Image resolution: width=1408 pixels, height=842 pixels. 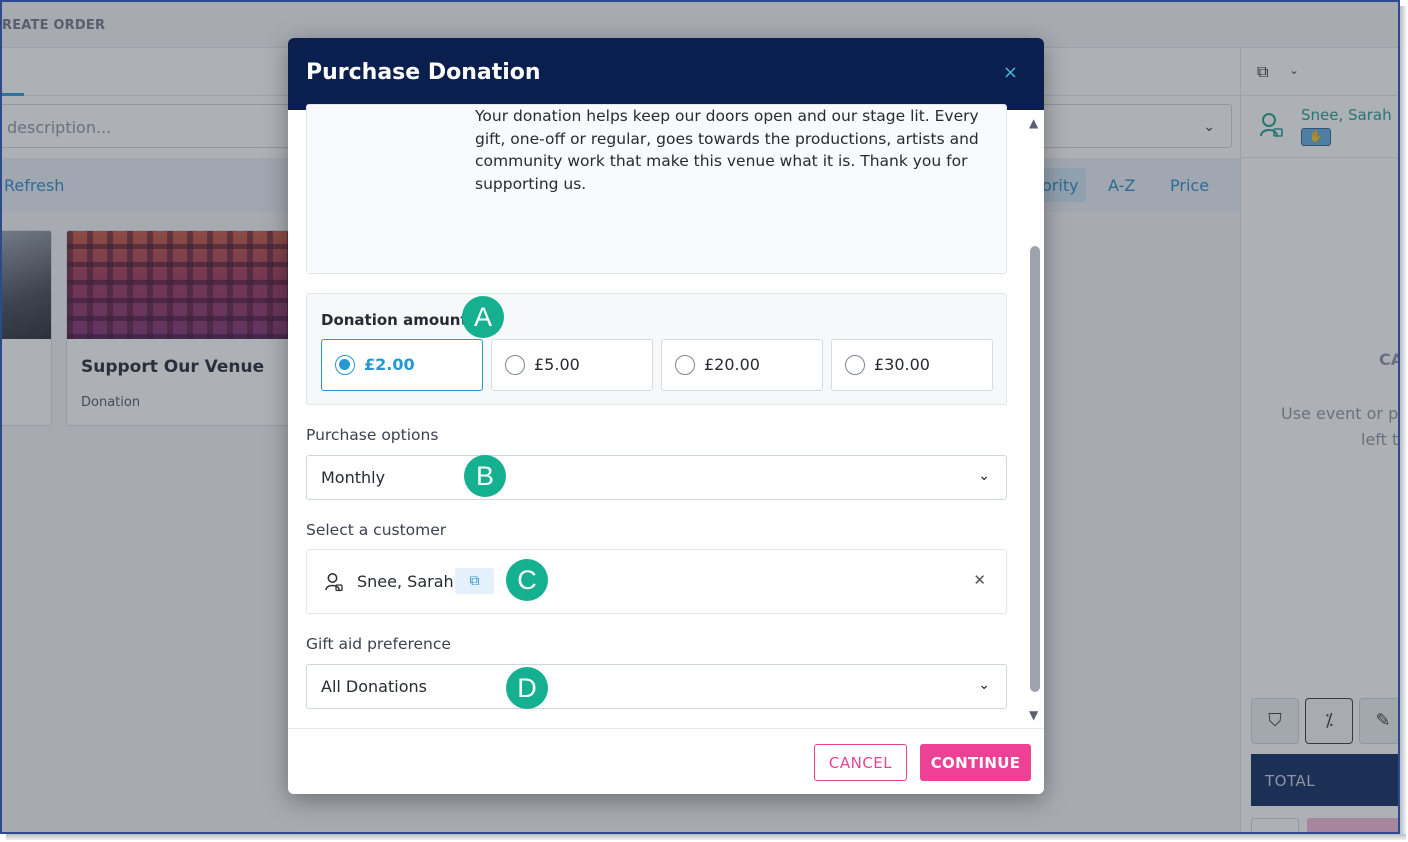 What do you see at coordinates (483, 317) in the screenshot?
I see `callout-marker-a: A` at bounding box center [483, 317].